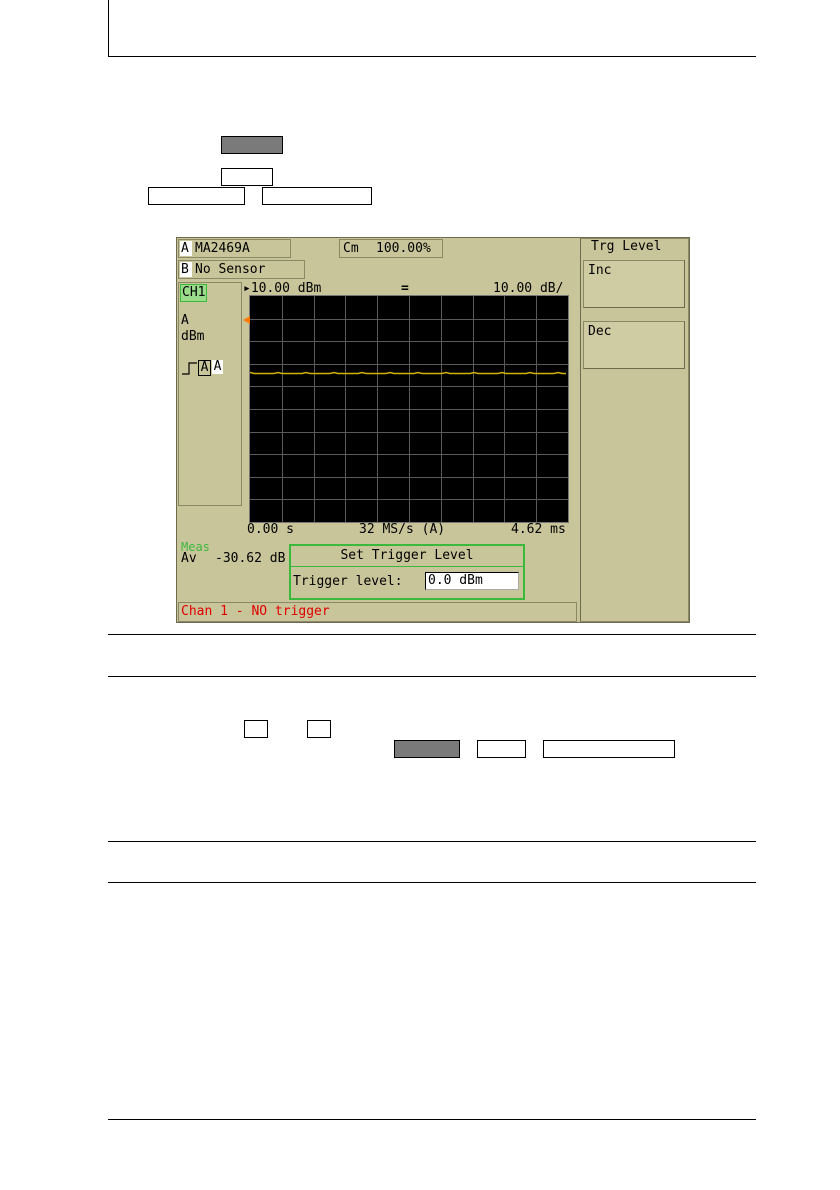  What do you see at coordinates (408, 373) in the screenshot?
I see `power-trace` at bounding box center [408, 373].